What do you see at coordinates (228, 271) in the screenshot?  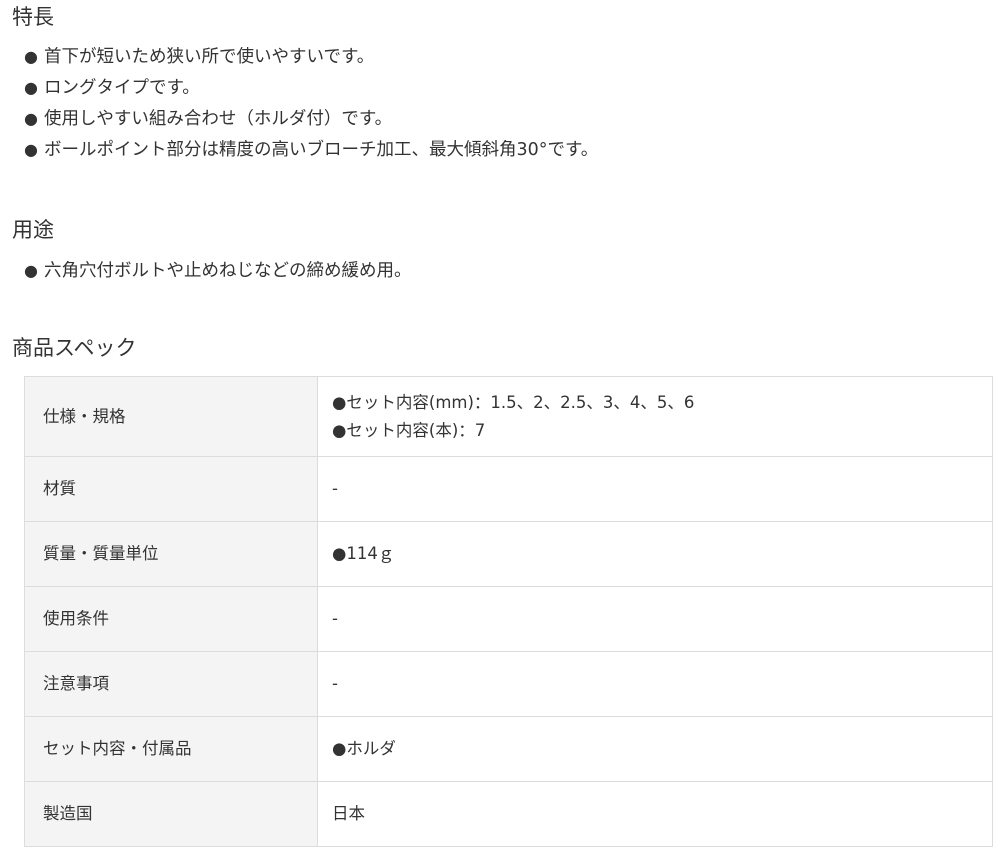 I see `use-text: 六角穴付ボルトや止めねじなどの締め緩め用。` at bounding box center [228, 271].